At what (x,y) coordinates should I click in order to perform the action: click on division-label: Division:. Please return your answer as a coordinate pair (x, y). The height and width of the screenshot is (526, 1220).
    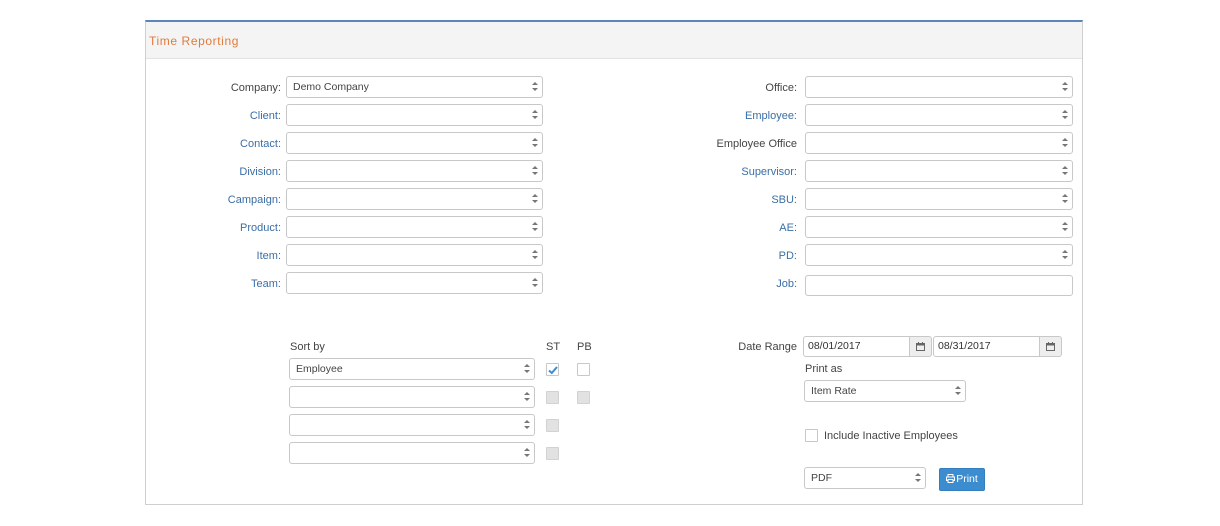
    Looking at the image, I should click on (213, 172).